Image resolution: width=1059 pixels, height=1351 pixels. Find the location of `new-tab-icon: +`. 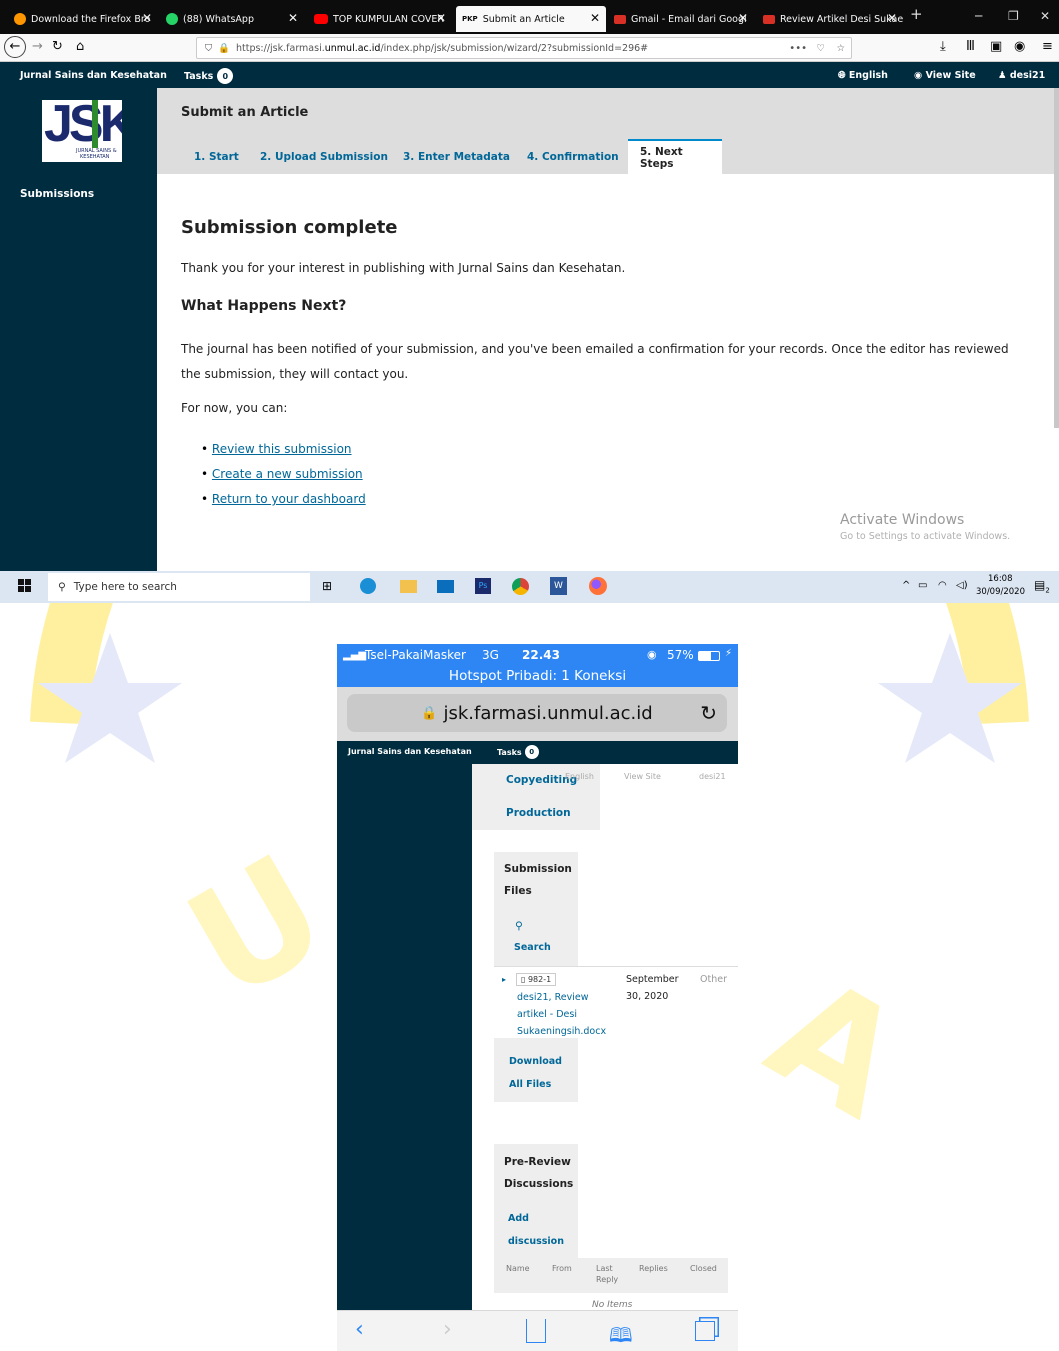

new-tab-icon: + is located at coordinates (916, 14).